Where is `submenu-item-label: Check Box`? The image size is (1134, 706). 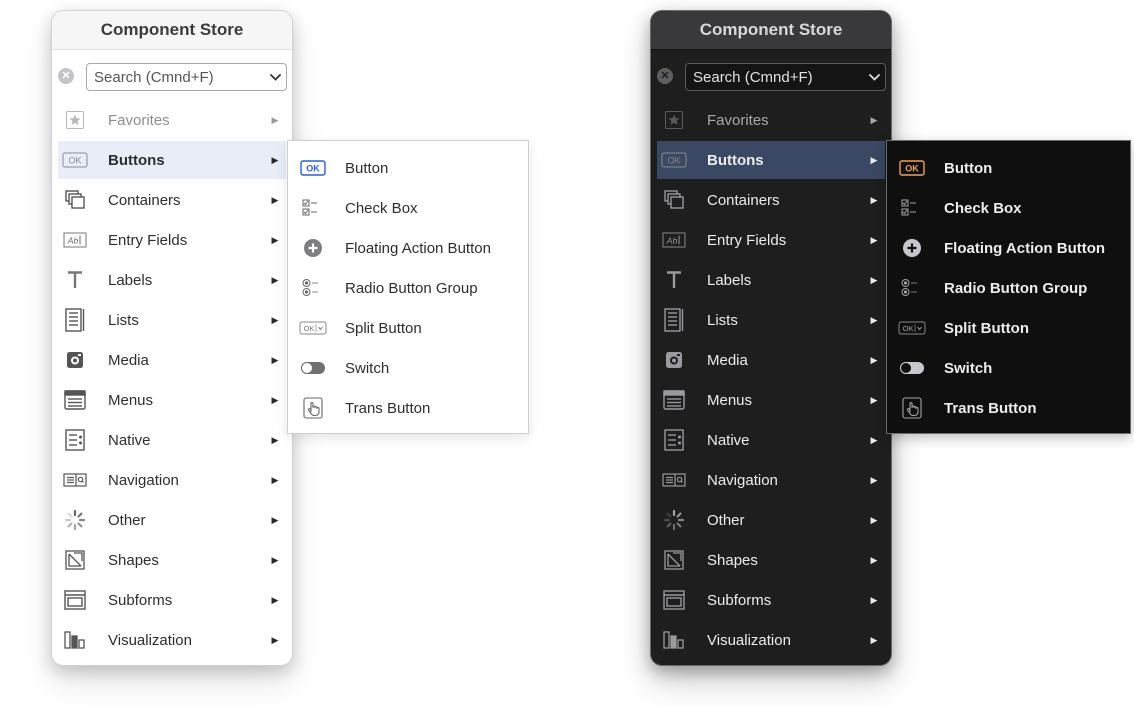 submenu-item-label: Check Box is located at coordinates (983, 208).